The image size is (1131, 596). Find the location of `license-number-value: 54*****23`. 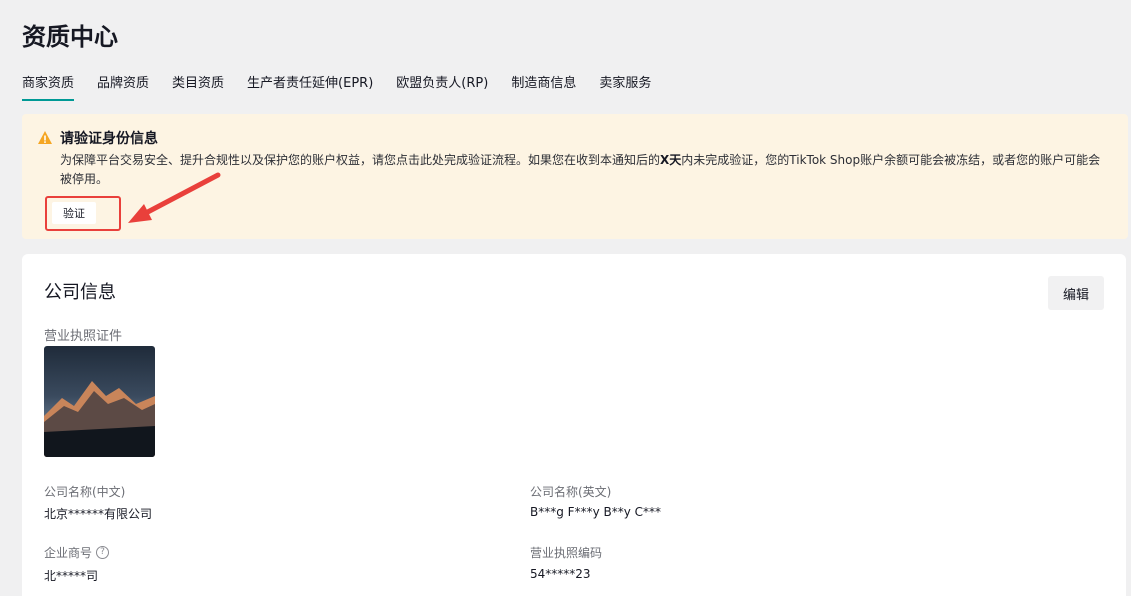

license-number-value: 54*****23 is located at coordinates (560, 574).